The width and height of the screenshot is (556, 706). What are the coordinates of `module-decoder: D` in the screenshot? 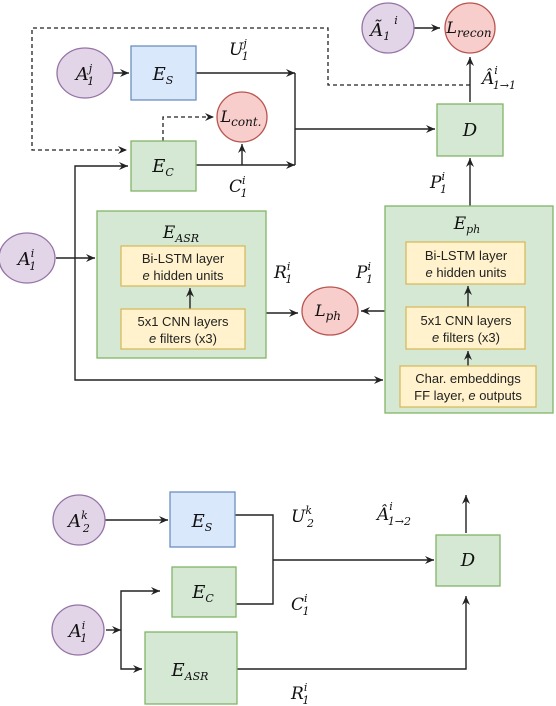 It's located at (470, 130).